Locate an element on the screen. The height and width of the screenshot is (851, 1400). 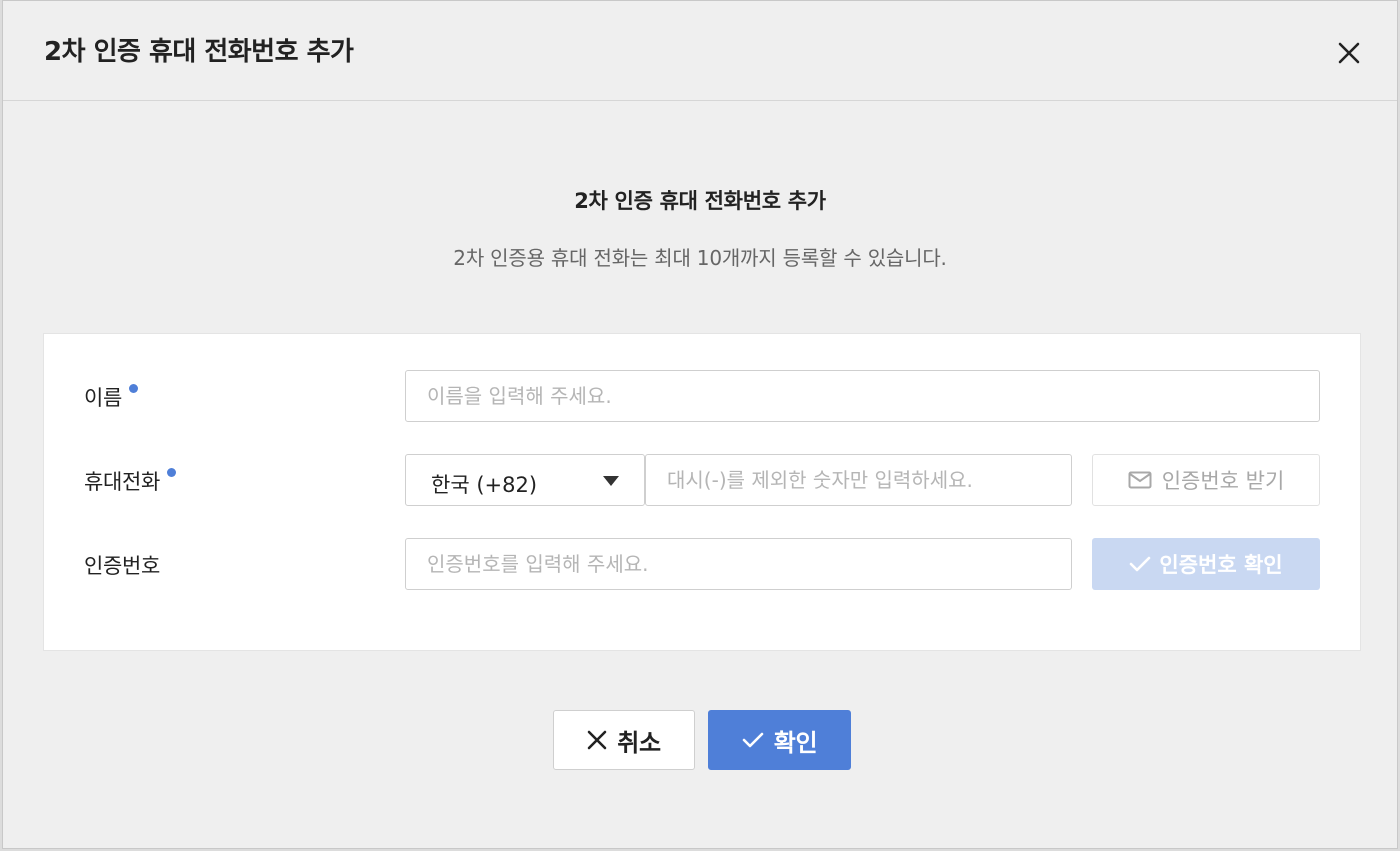
intro-description: 2차 인증용 휴대 전화는 최대 10개까지 등록할 수 있습니다. is located at coordinates (700, 258).